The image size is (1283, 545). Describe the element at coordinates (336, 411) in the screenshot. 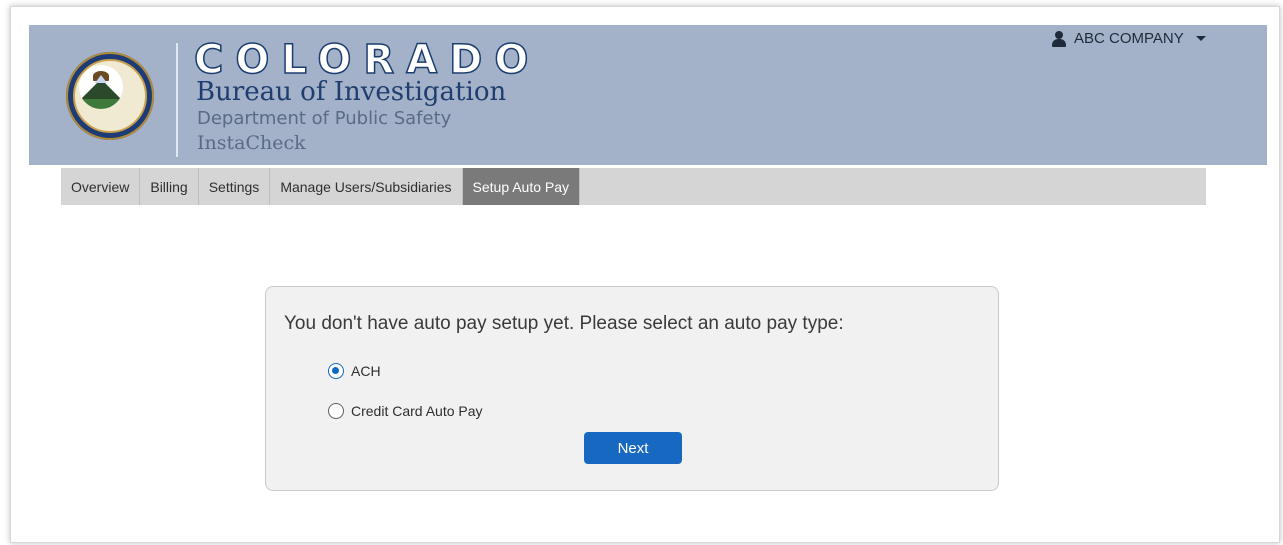

I see `credit-card-radio` at that location.